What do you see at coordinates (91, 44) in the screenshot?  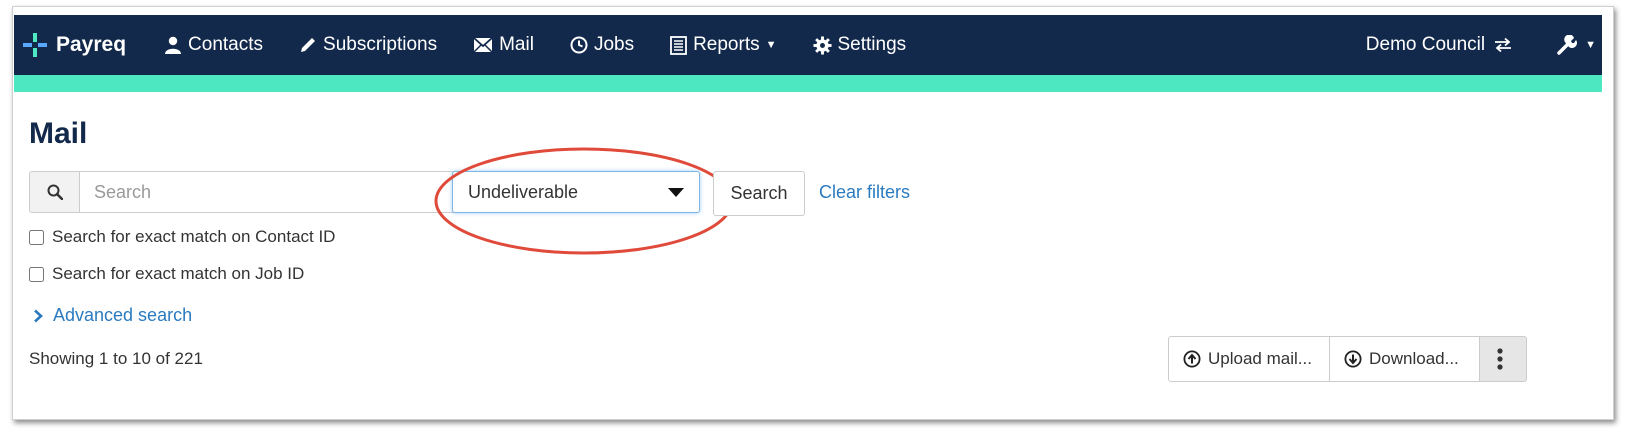 I see `brand-name: Payreq` at bounding box center [91, 44].